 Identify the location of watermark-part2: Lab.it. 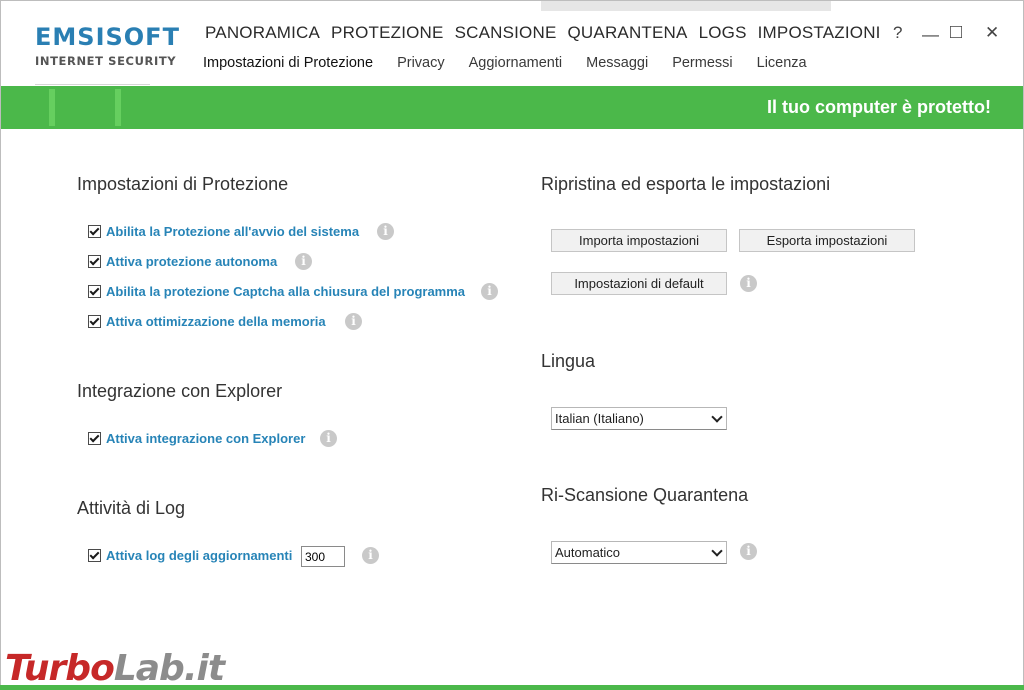
(169, 668).